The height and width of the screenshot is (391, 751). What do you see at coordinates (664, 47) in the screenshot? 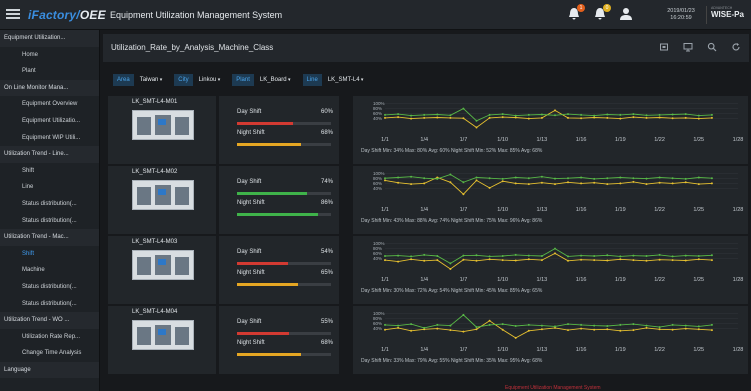
I see `export-icon` at bounding box center [664, 47].